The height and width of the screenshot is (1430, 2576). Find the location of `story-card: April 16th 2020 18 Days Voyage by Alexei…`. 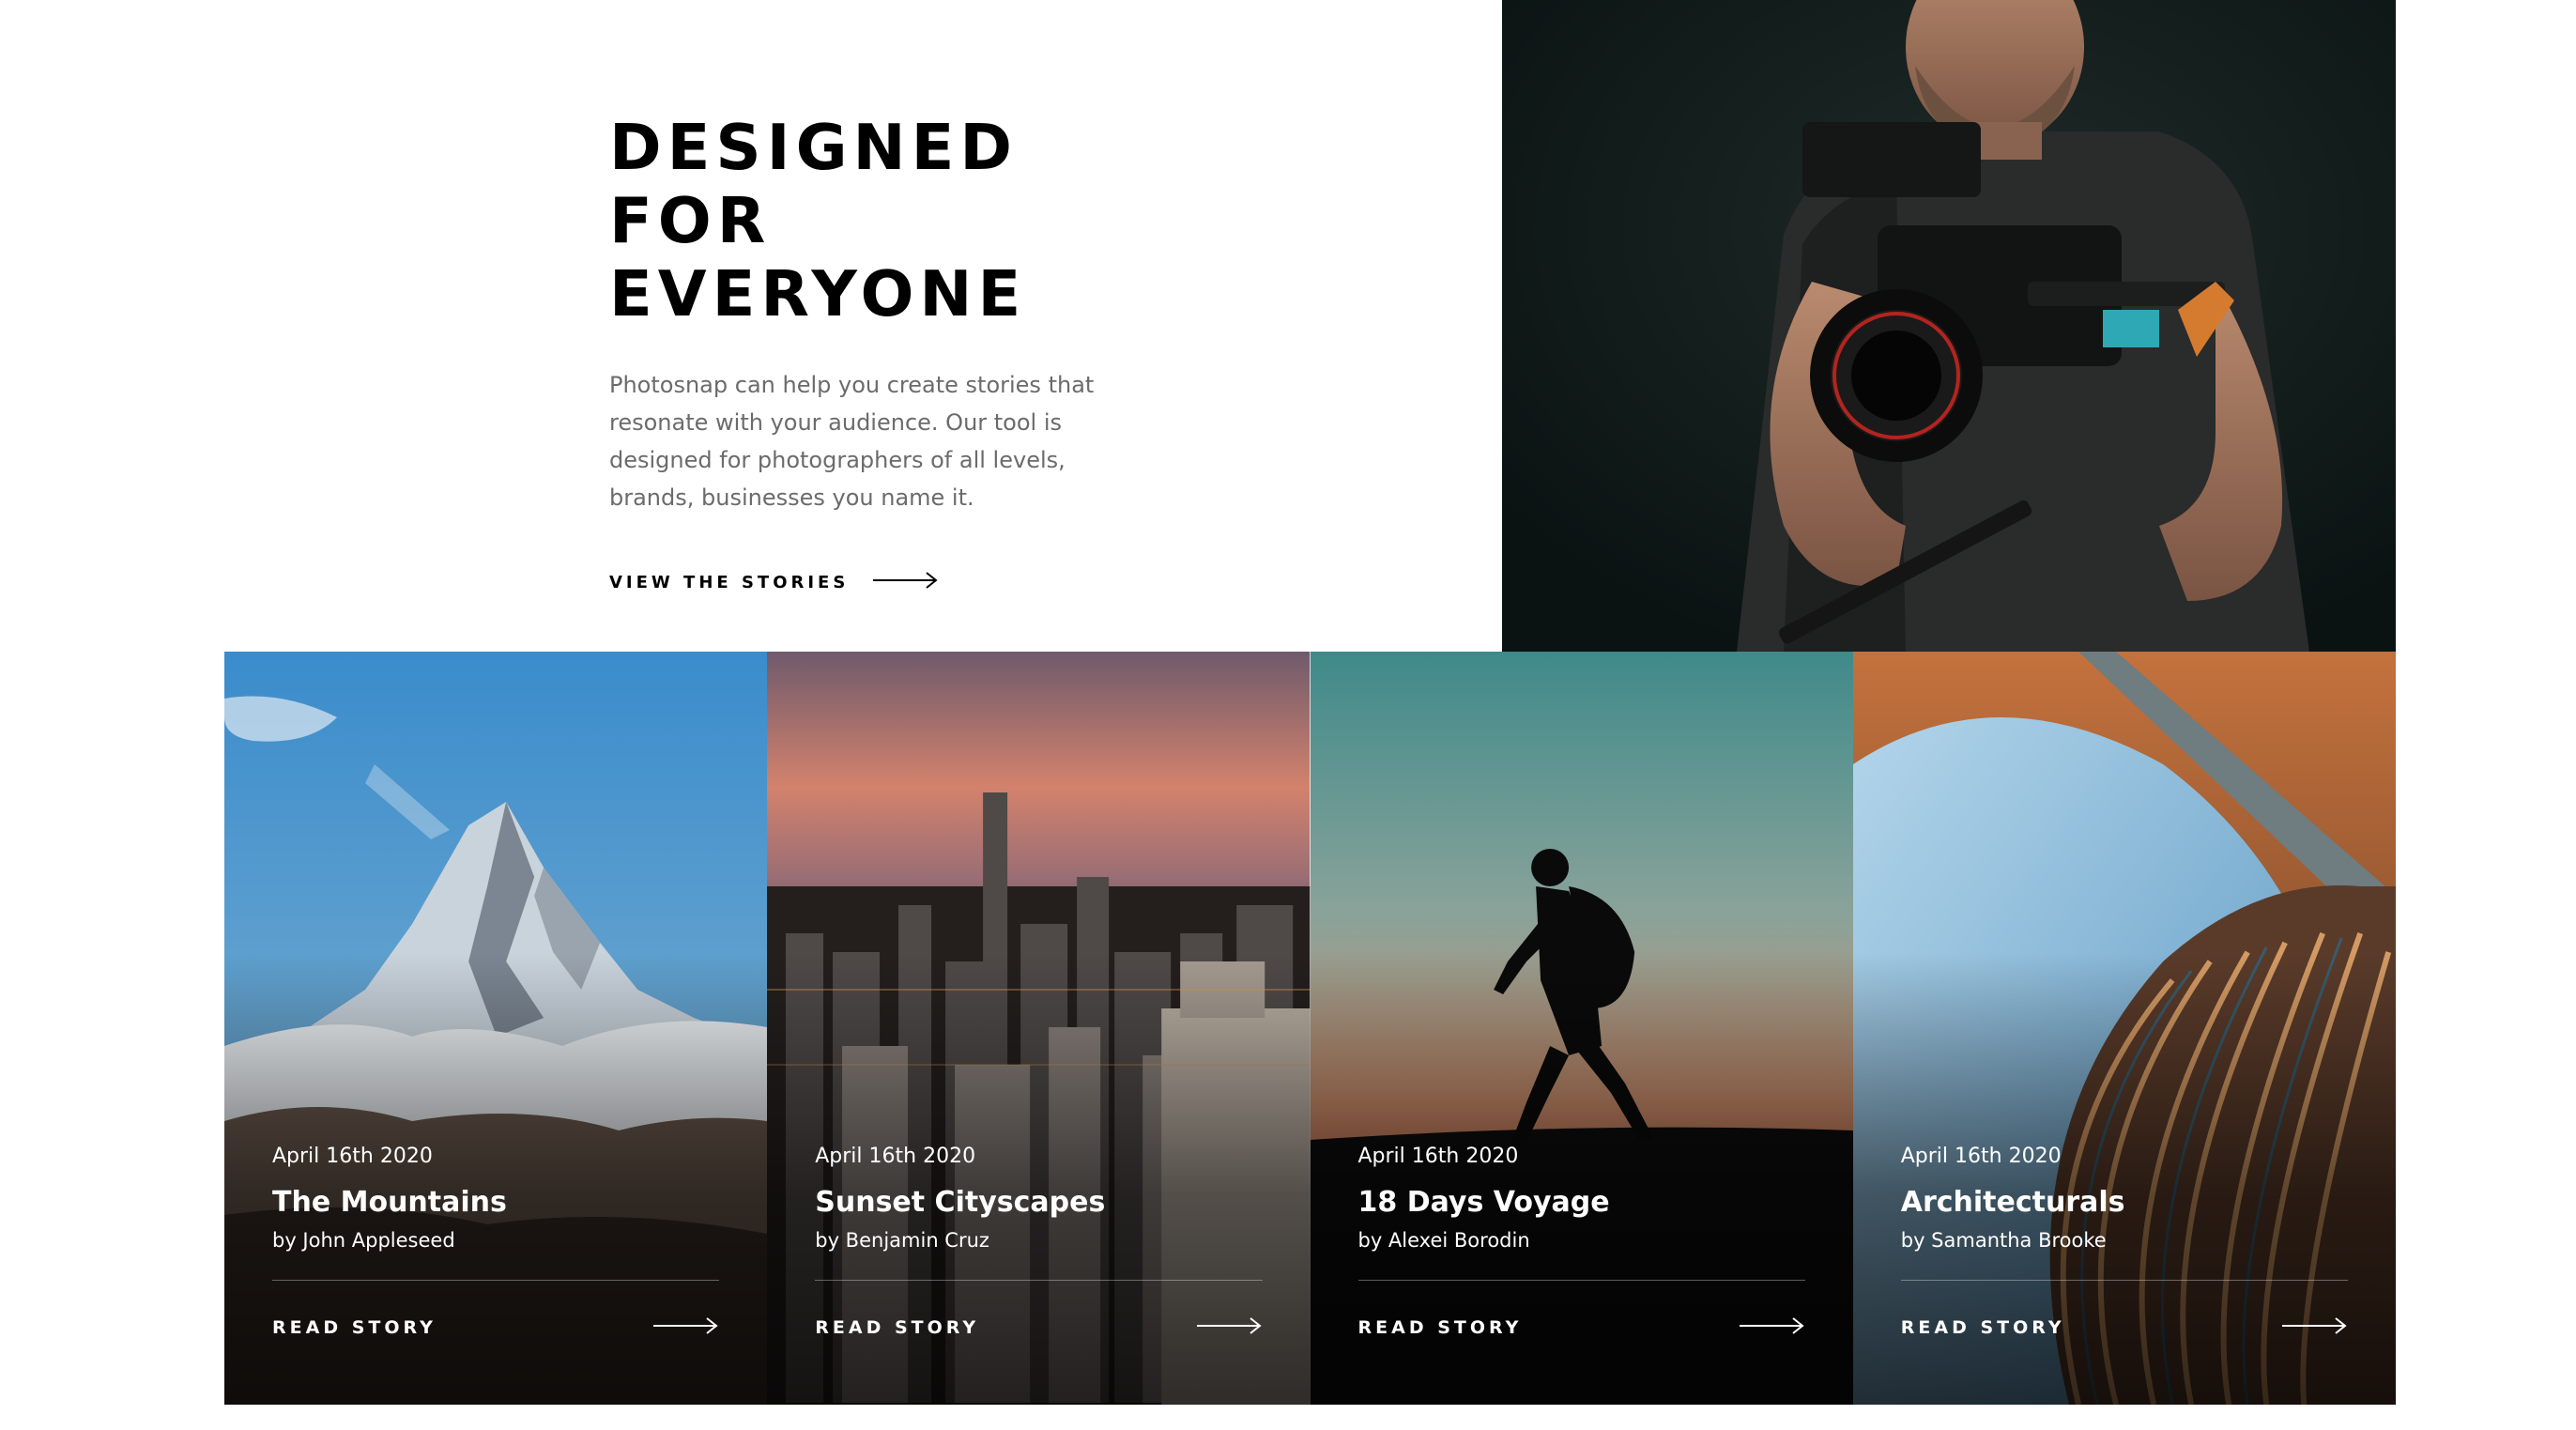

story-card: April 16th 2020 18 Days Voyage by Alexei… is located at coordinates (1582, 1028).